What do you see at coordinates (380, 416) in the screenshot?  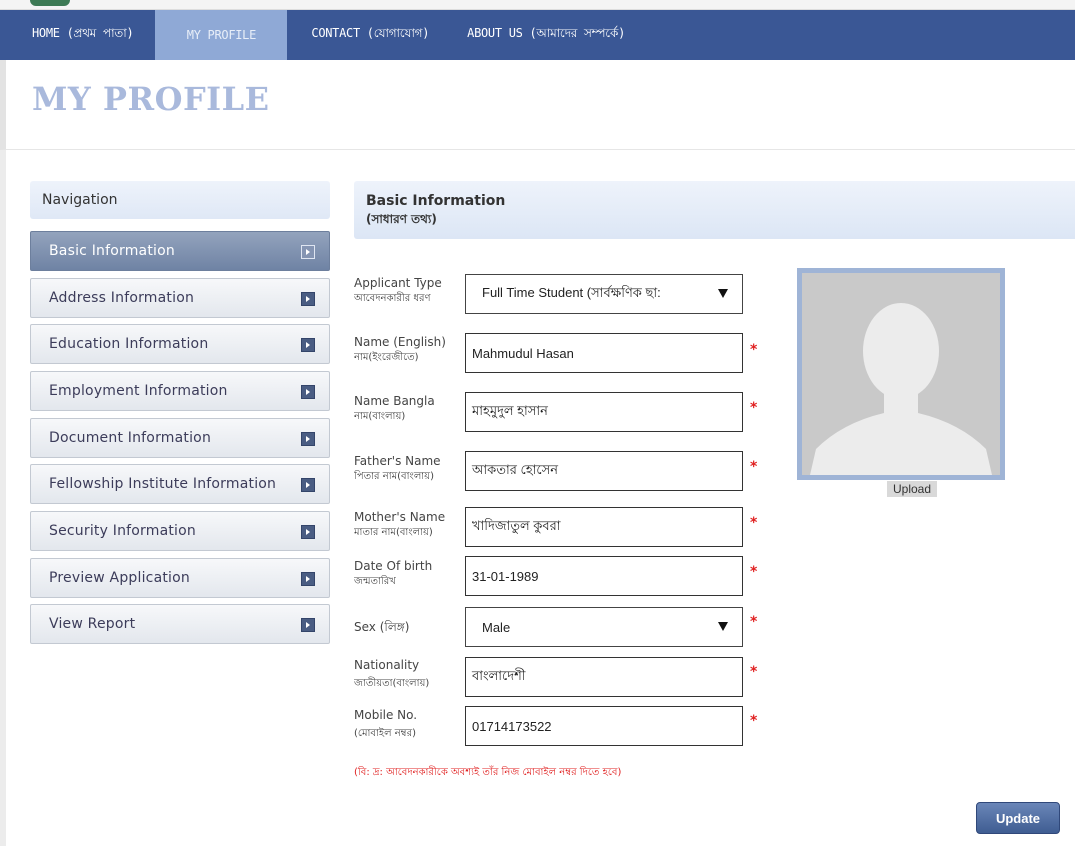 I see `label-text-bn: নাম(বাংলায়)` at bounding box center [380, 416].